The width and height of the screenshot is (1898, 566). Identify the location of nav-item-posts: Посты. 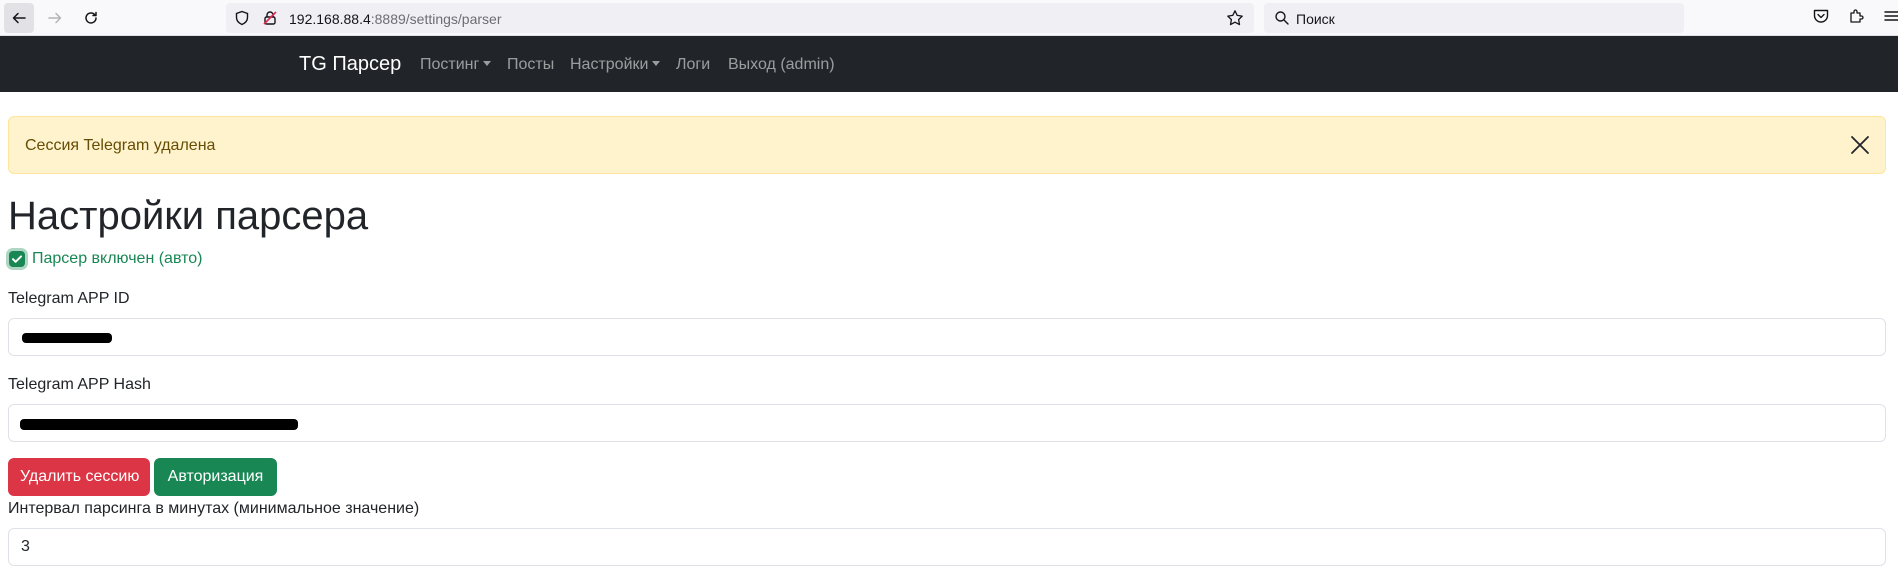
(530, 65).